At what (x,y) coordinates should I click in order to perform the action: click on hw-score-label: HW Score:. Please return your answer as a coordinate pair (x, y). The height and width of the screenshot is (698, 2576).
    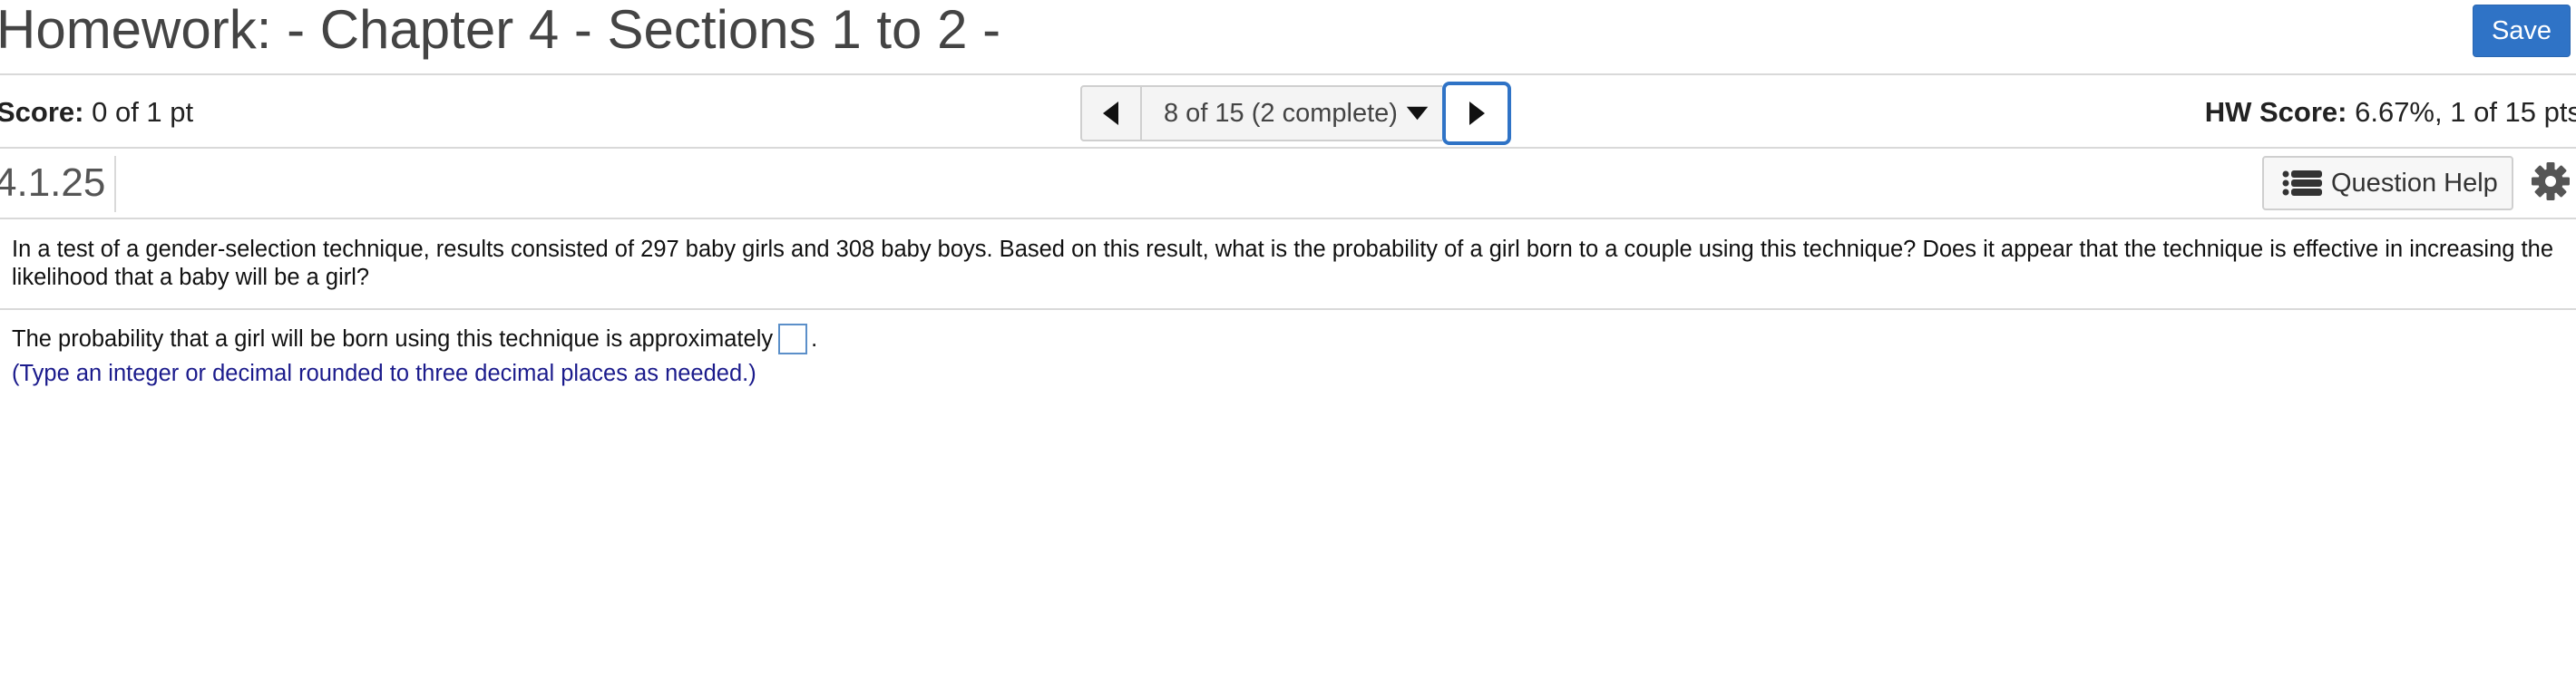
    Looking at the image, I should click on (2275, 112).